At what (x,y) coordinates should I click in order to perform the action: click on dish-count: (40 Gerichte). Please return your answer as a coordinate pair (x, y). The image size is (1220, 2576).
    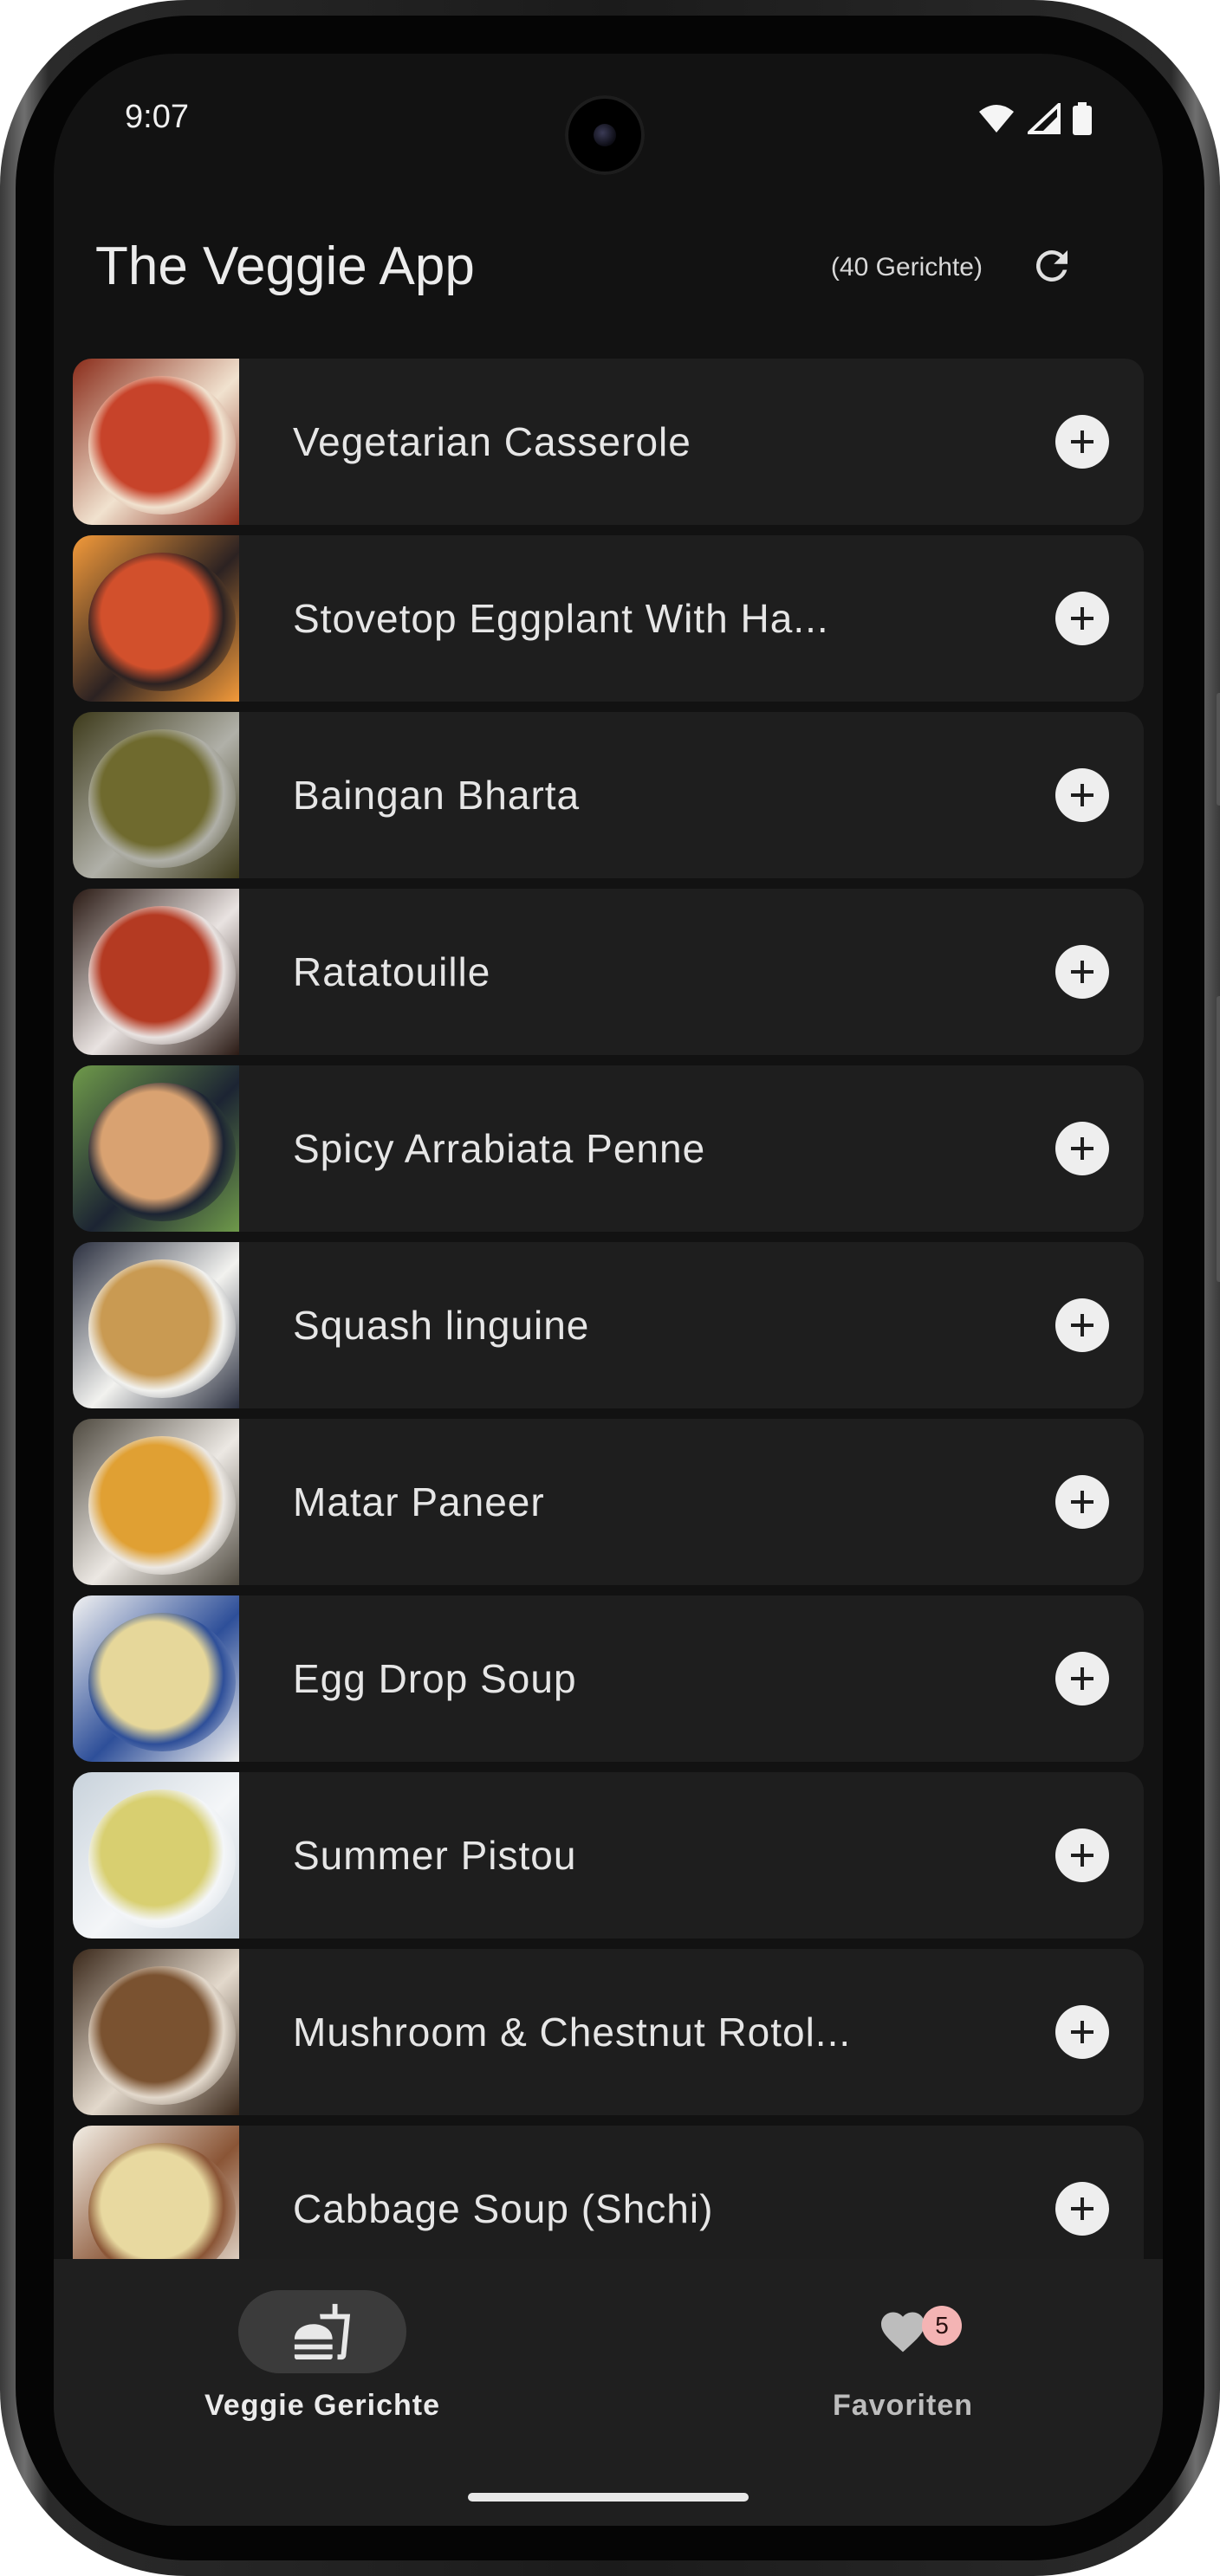
    Looking at the image, I should click on (906, 267).